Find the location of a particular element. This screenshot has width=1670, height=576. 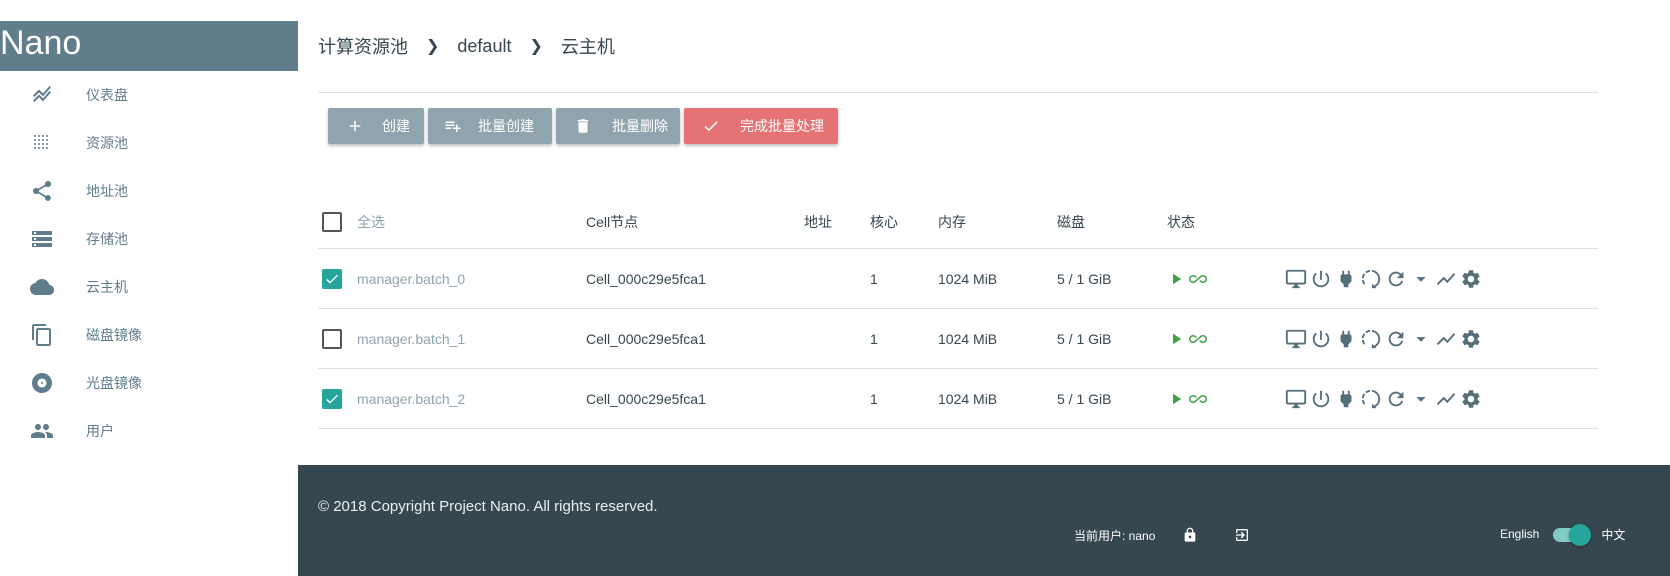

table-header: 全选 Cell节点 地址 核心 内存 磁盘 状态 is located at coordinates (958, 222).